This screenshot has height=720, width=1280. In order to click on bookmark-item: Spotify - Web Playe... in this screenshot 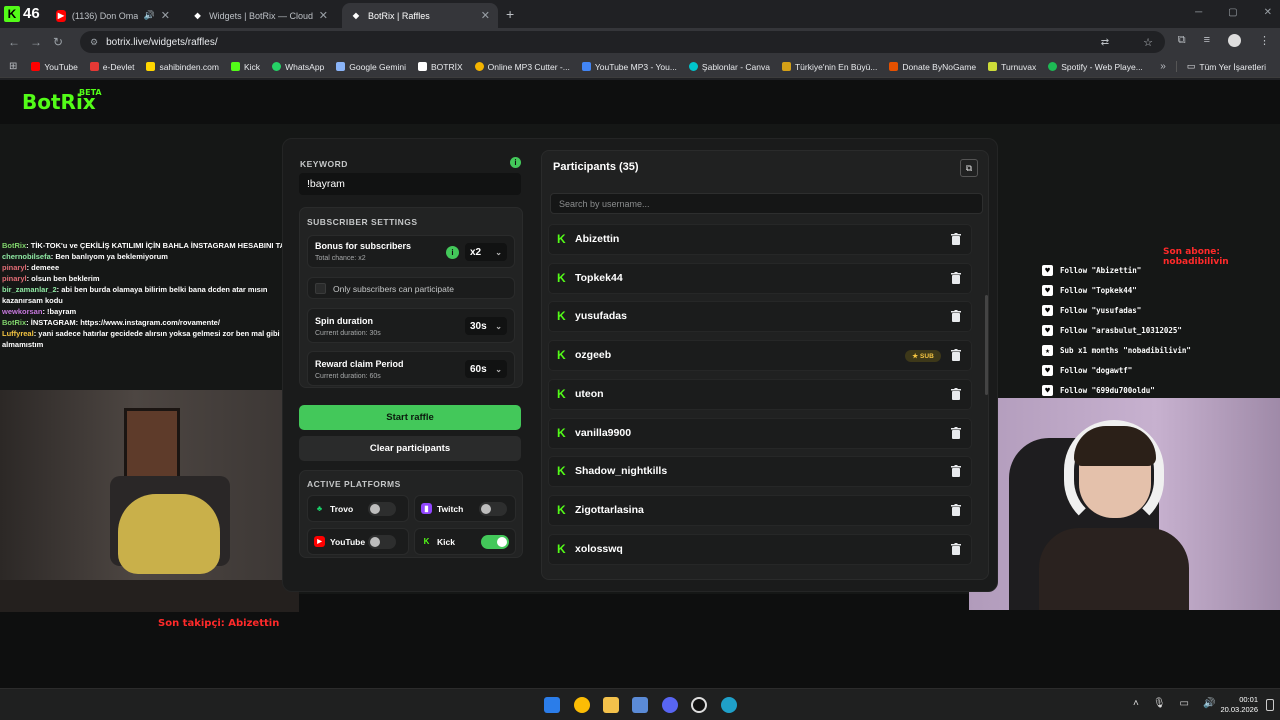, I will do `click(1095, 67)`.